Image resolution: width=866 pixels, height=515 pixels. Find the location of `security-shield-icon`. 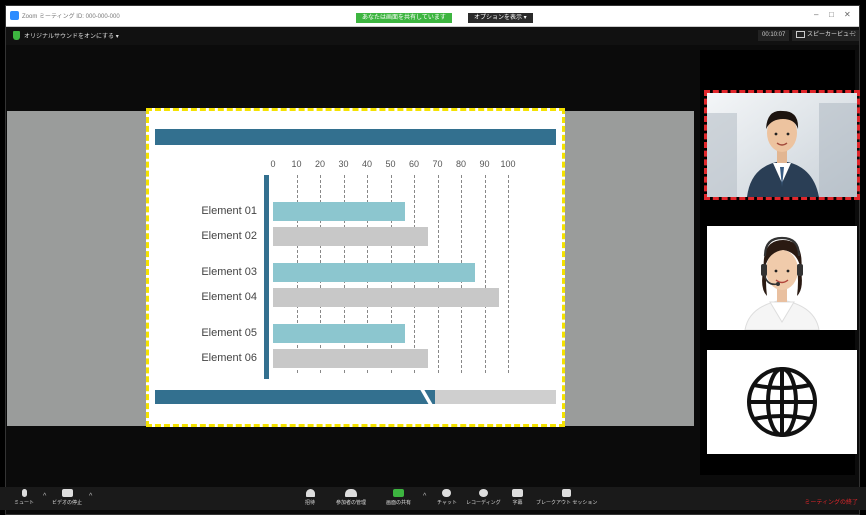

security-shield-icon is located at coordinates (16, 35).